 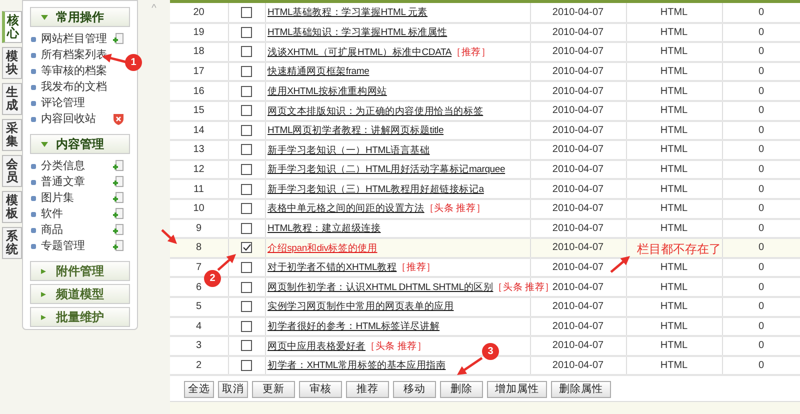 I want to click on action-button: 删除属性, so click(x=581, y=389).